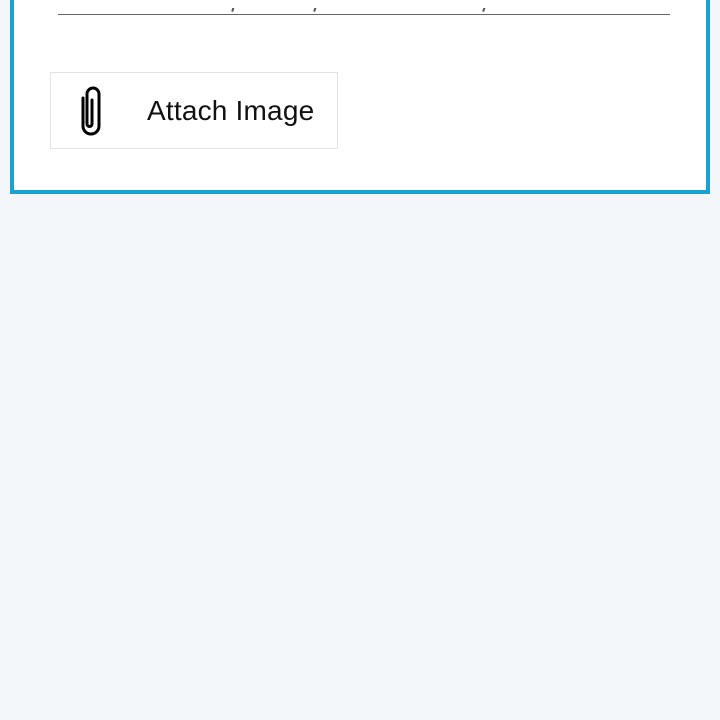 The width and height of the screenshot is (720, 720). Describe the element at coordinates (91, 110) in the screenshot. I see `paperclip-icon` at that location.